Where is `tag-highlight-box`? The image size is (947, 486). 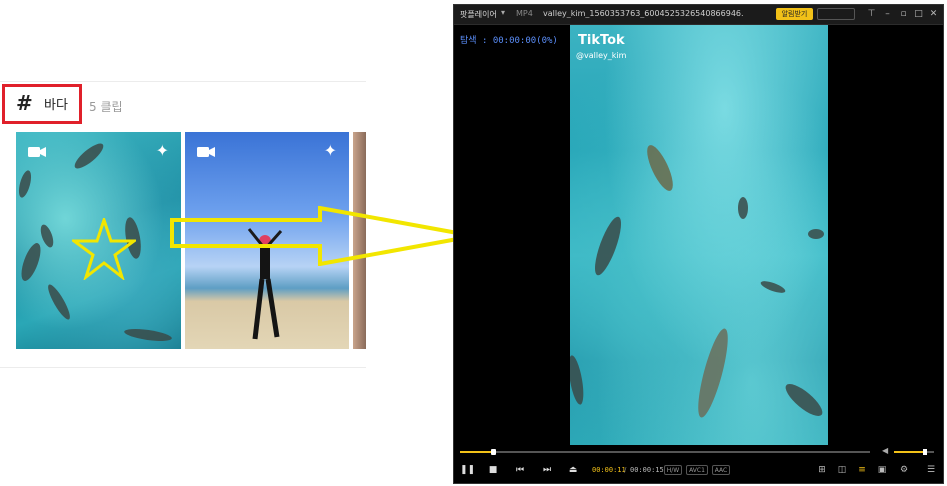
tag-highlight-box is located at coordinates (42, 104).